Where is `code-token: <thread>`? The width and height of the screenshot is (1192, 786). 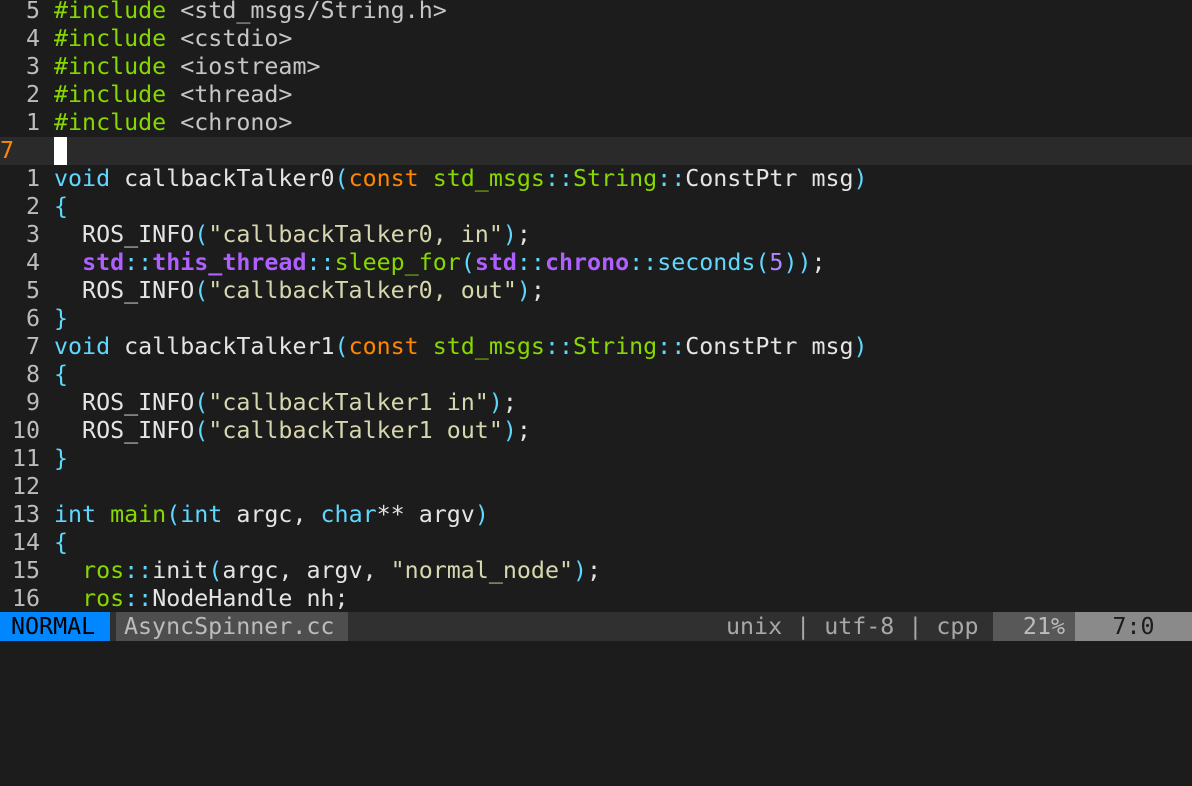 code-token: <thread> is located at coordinates (236, 94).